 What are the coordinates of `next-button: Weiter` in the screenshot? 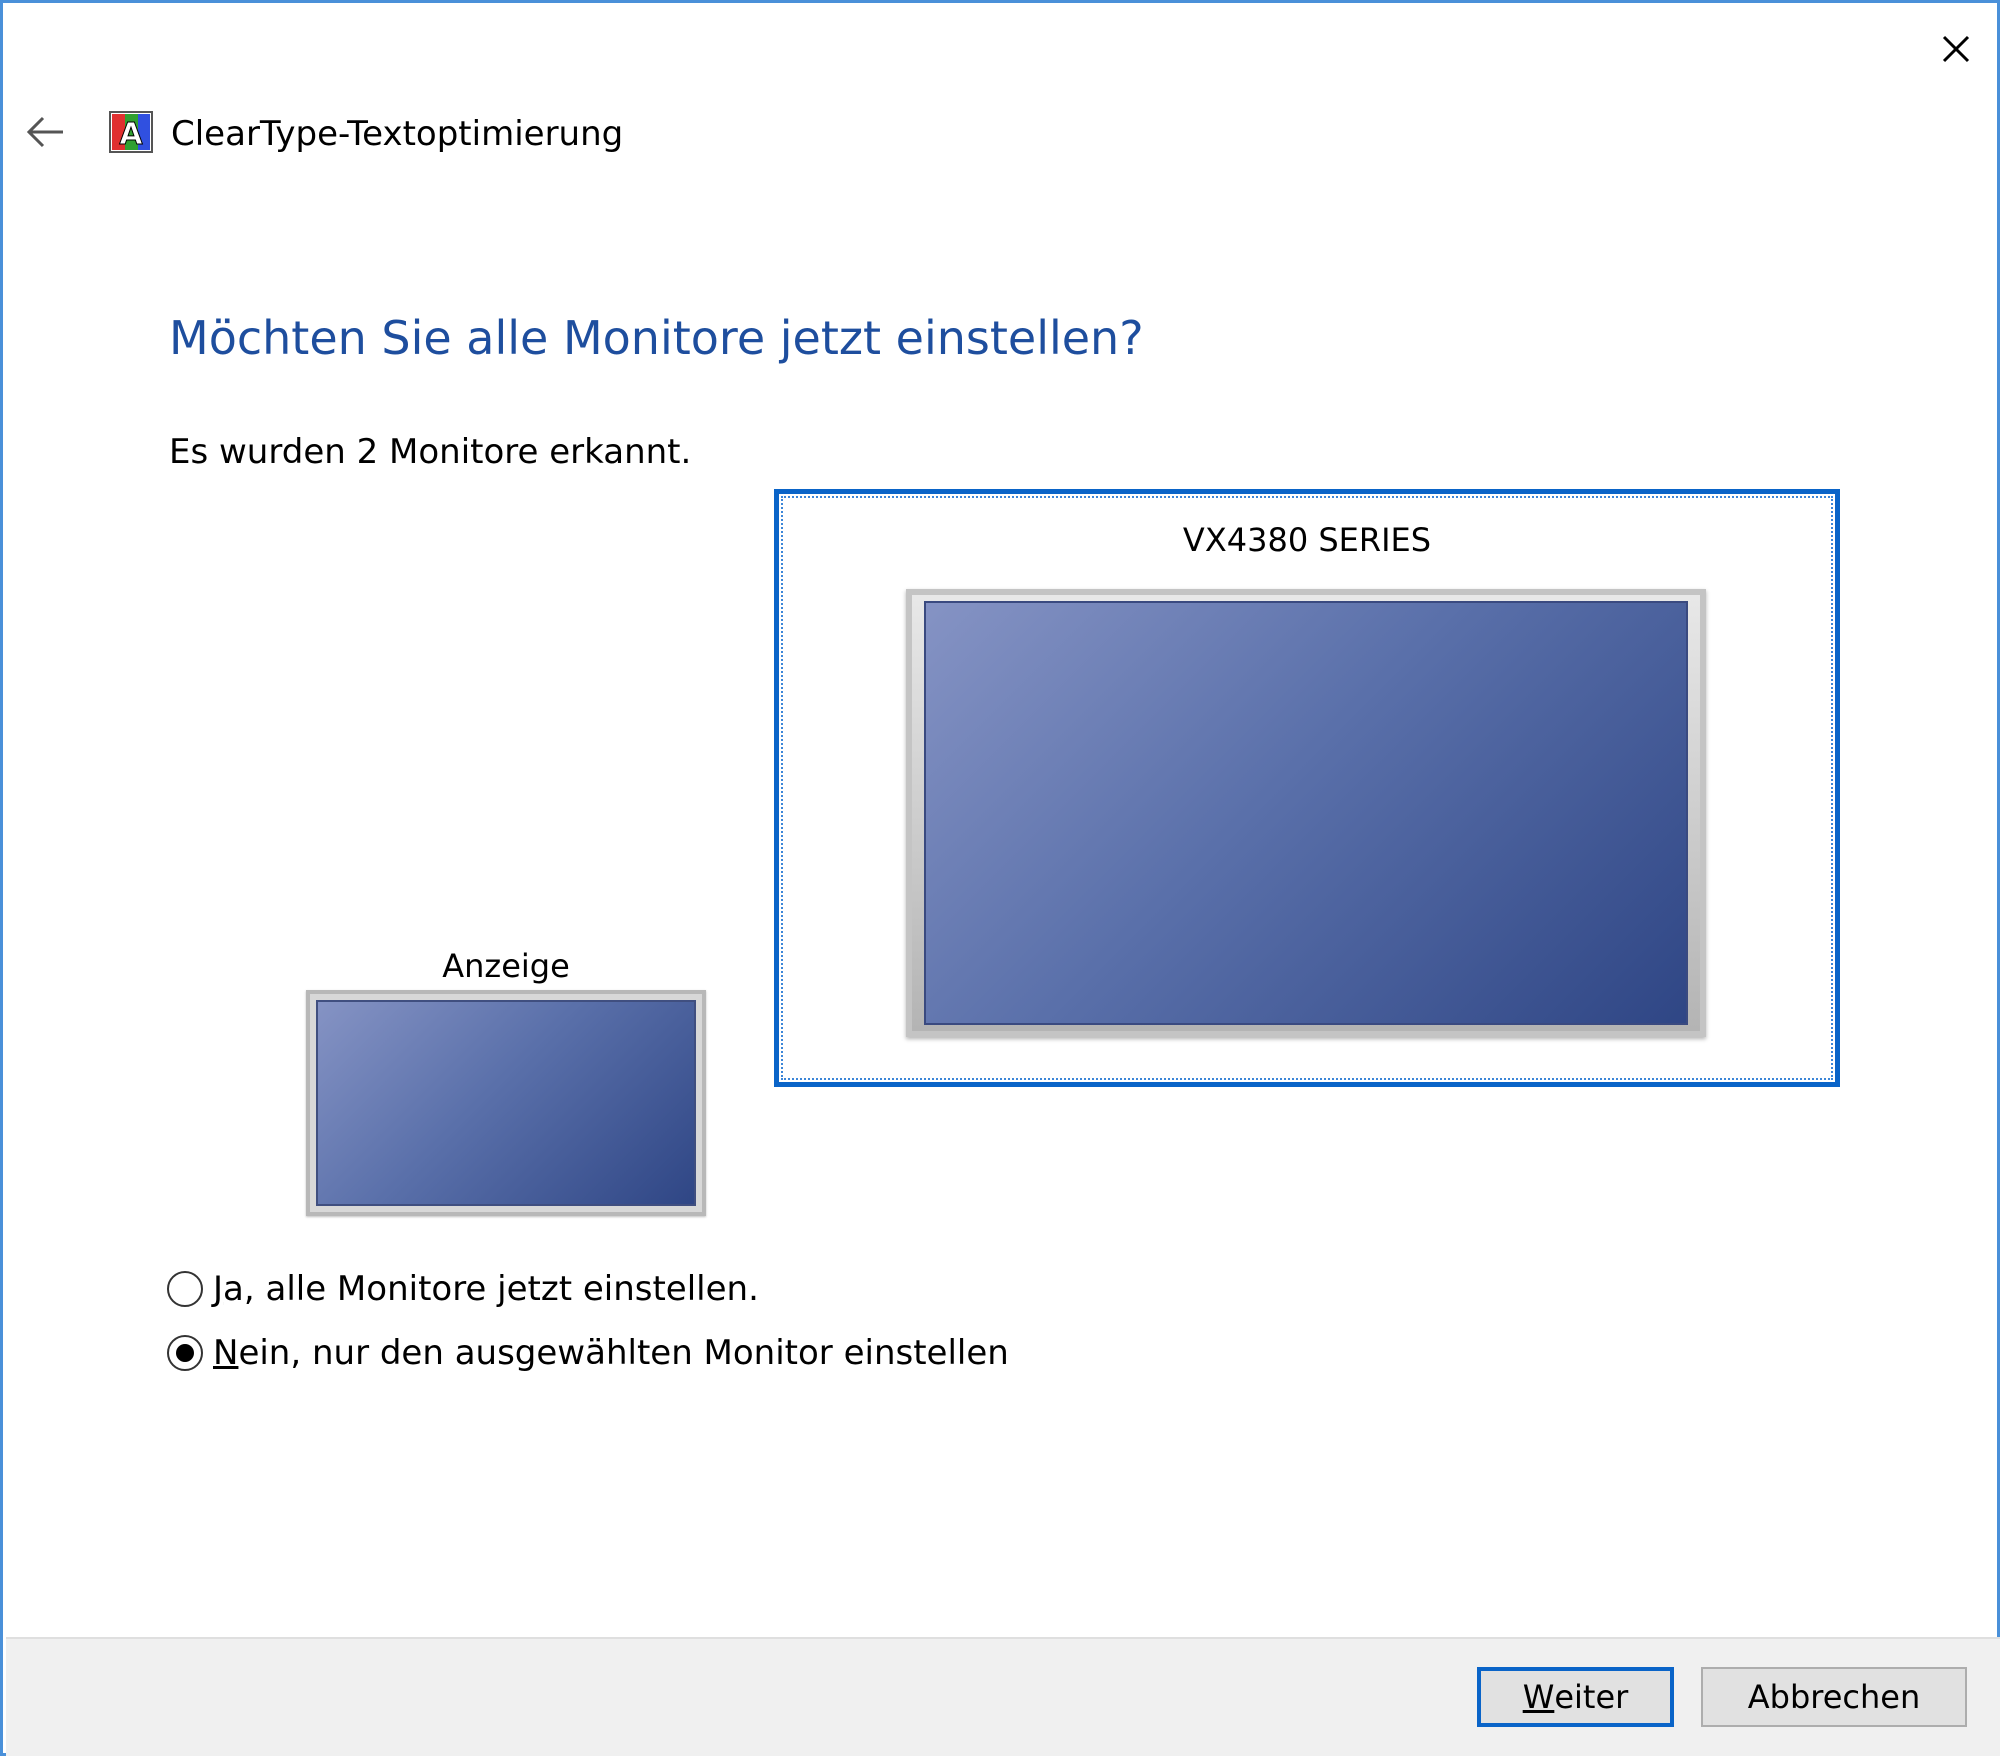 It's located at (1575, 1697).